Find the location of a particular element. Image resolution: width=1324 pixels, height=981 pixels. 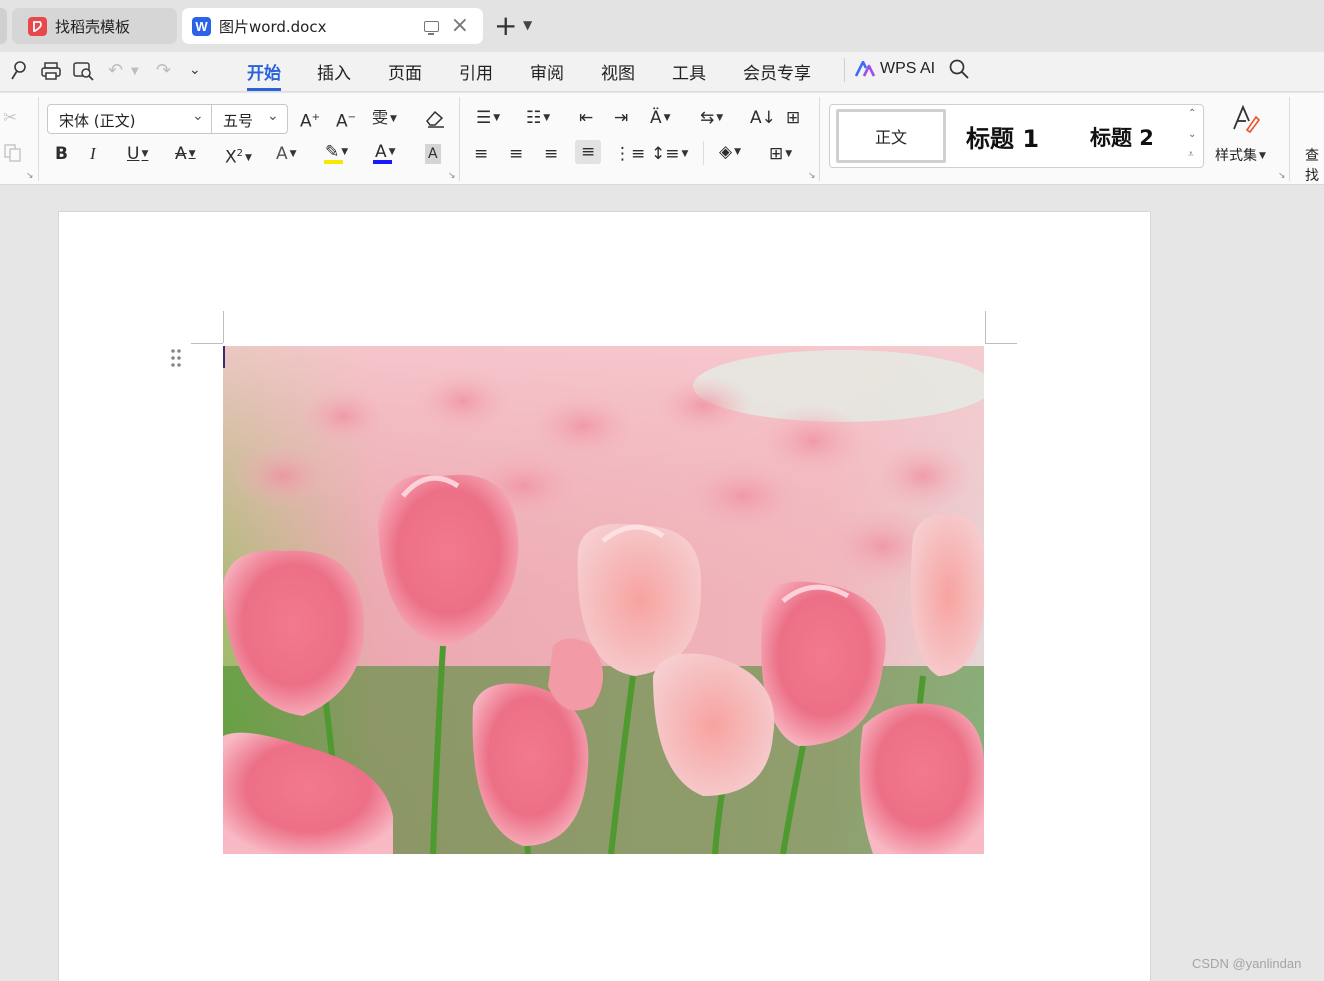

character-shading-icon: A is located at coordinates (433, 154).